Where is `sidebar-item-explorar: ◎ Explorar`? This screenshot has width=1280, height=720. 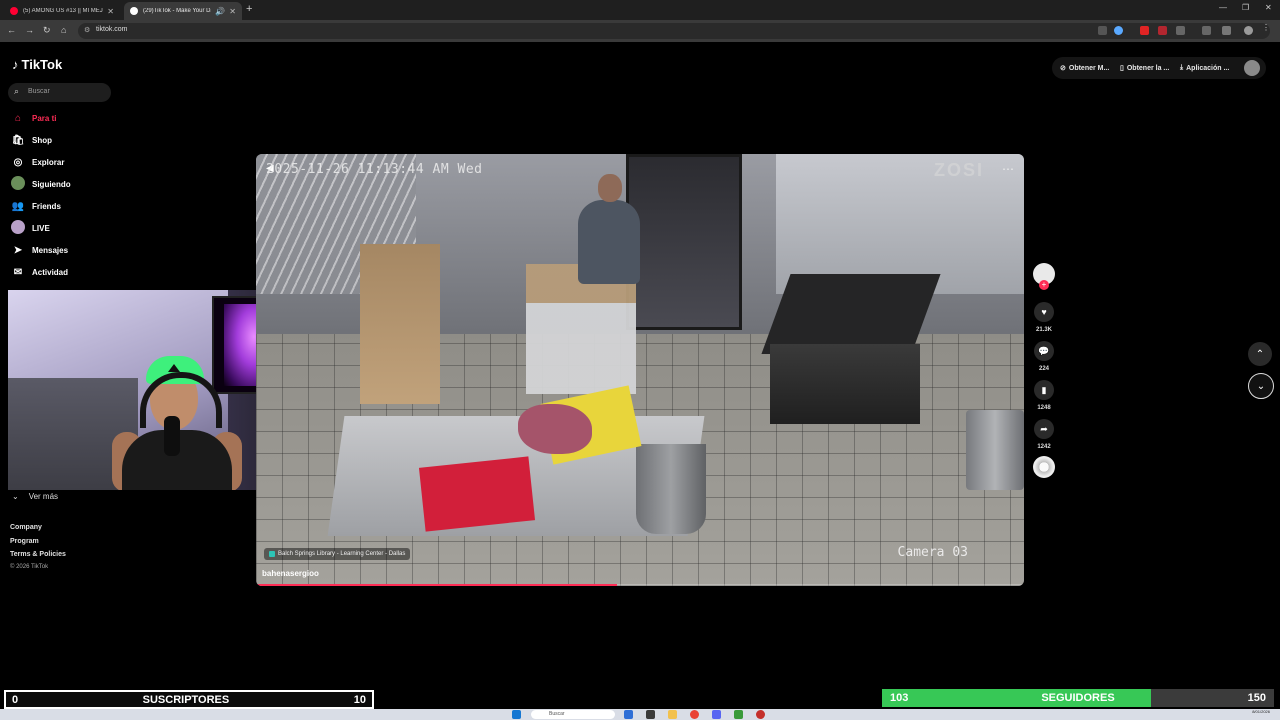
sidebar-item-explorar: ◎ Explorar is located at coordinates (37, 162).